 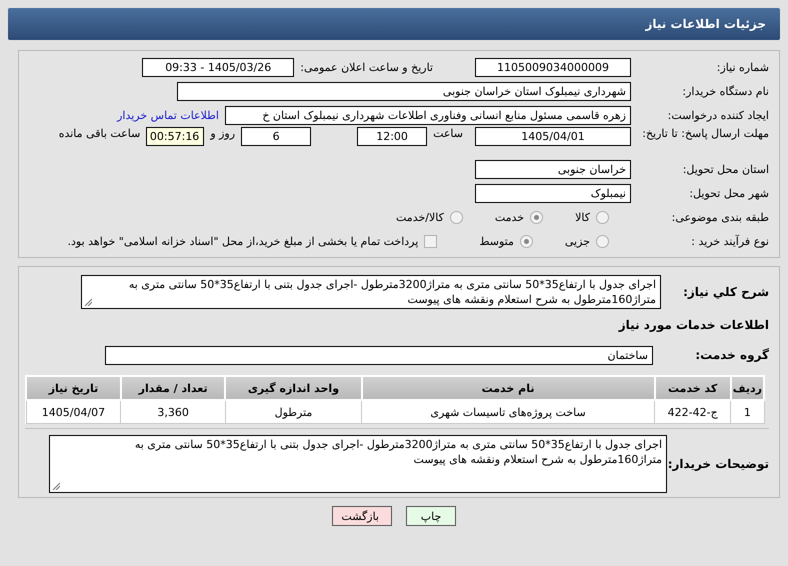 What do you see at coordinates (582, 217) in the screenshot?
I see `option-label: کالا` at bounding box center [582, 217].